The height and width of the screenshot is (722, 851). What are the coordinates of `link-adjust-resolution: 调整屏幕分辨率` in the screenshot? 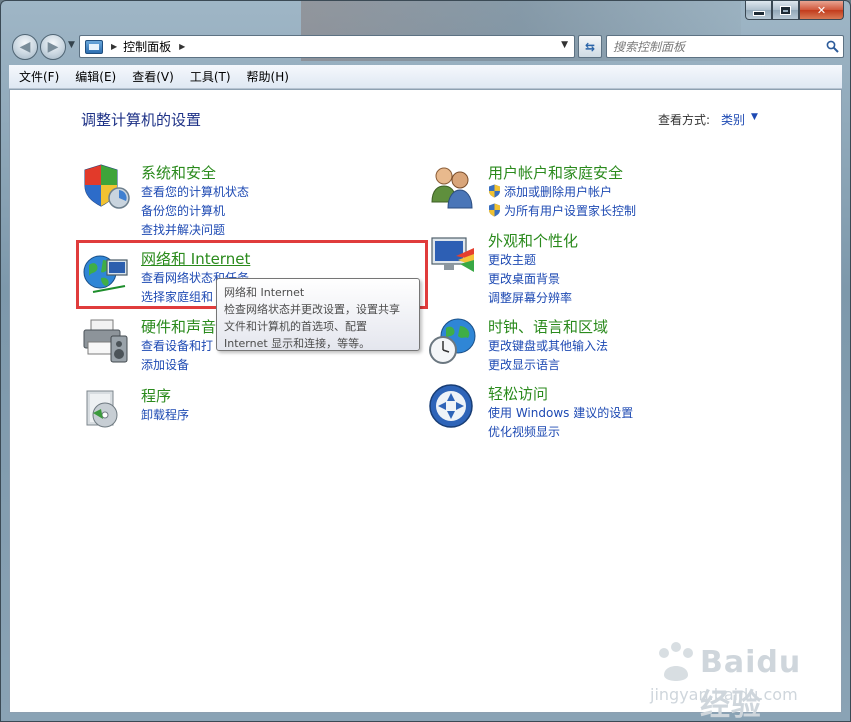 It's located at (530, 297).